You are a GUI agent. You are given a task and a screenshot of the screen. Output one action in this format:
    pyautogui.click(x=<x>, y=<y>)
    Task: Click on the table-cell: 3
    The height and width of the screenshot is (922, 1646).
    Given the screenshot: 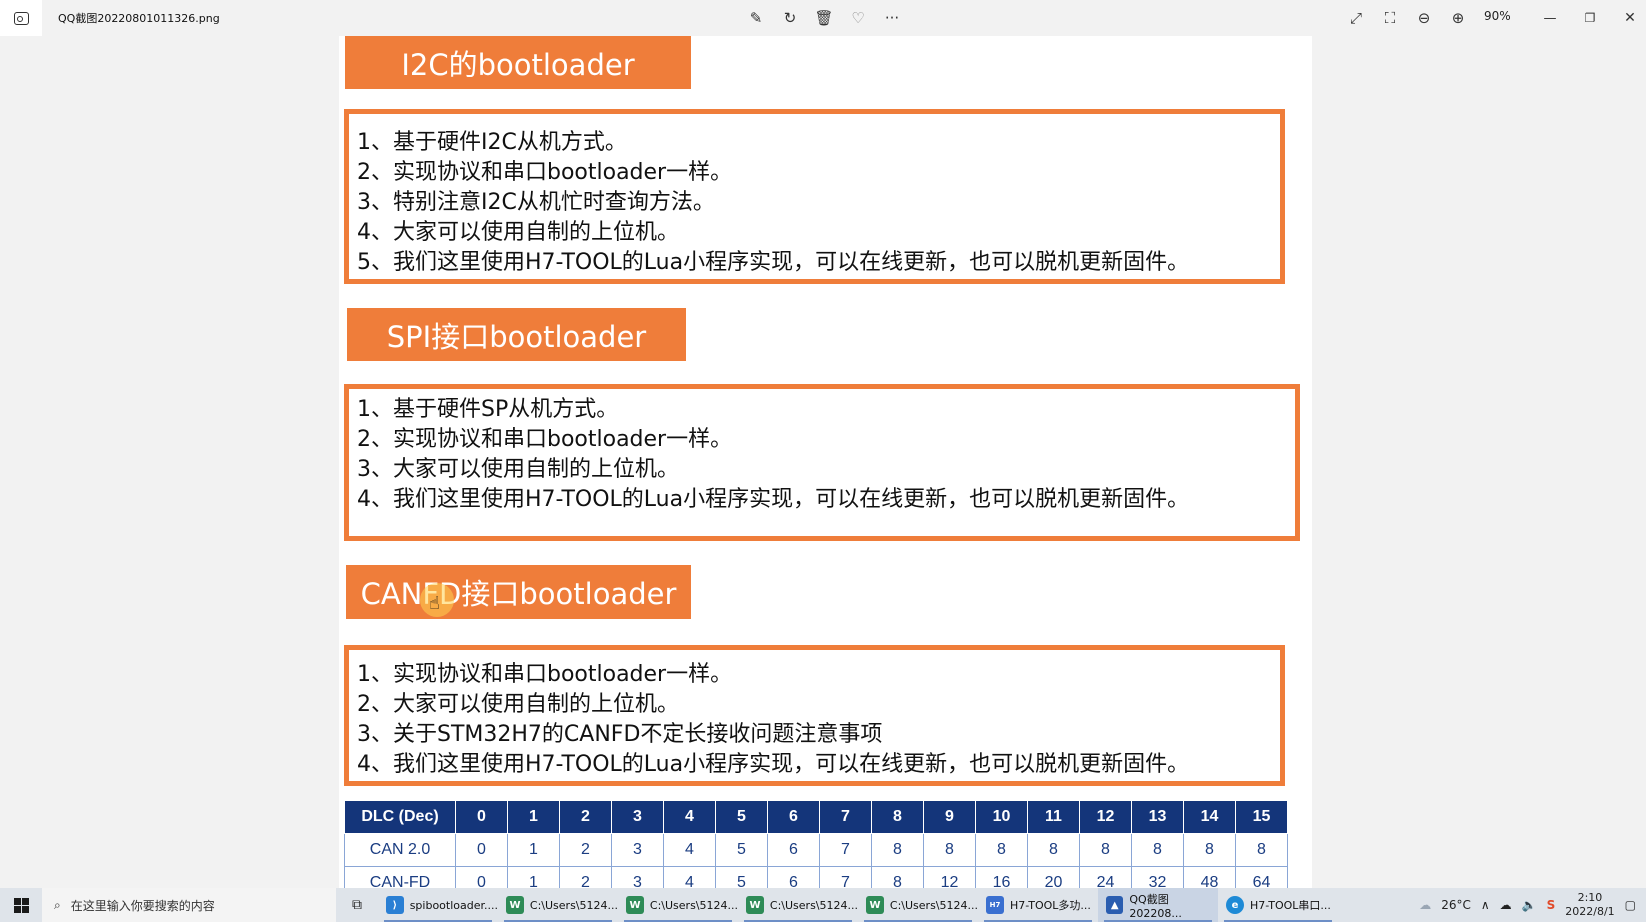 What is the action you would take?
    pyautogui.click(x=637, y=877)
    